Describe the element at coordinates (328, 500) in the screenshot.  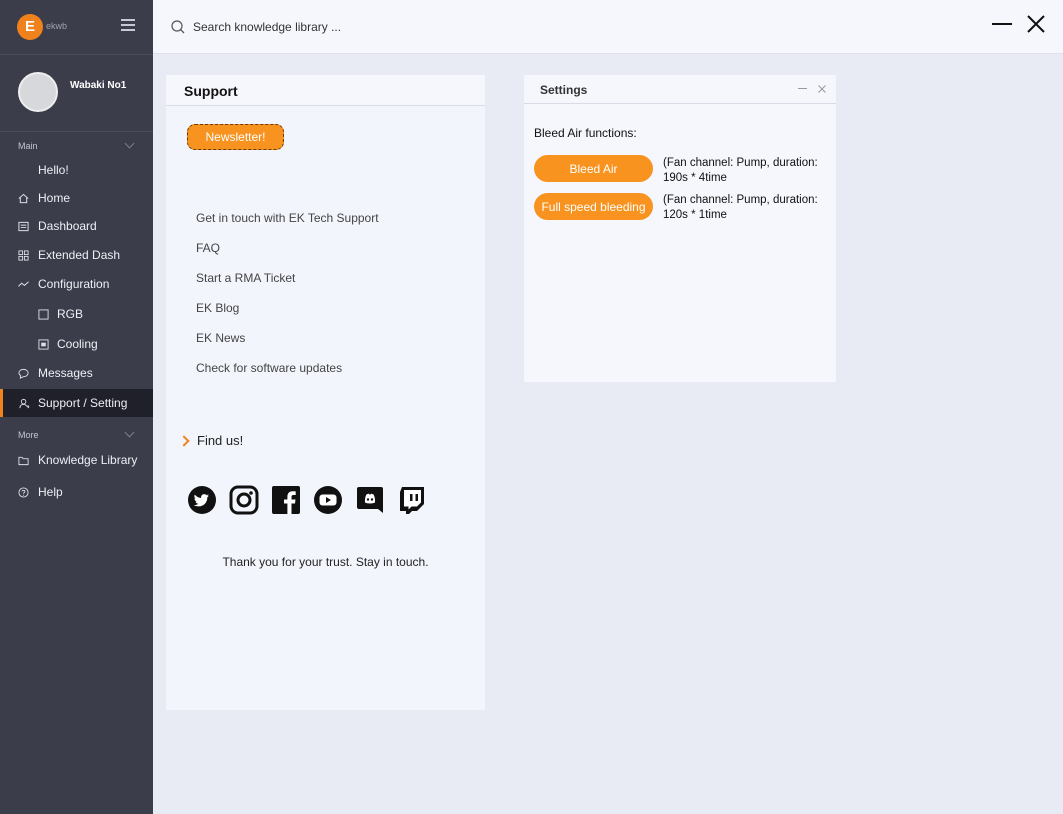
I see `youtube-icon` at that location.